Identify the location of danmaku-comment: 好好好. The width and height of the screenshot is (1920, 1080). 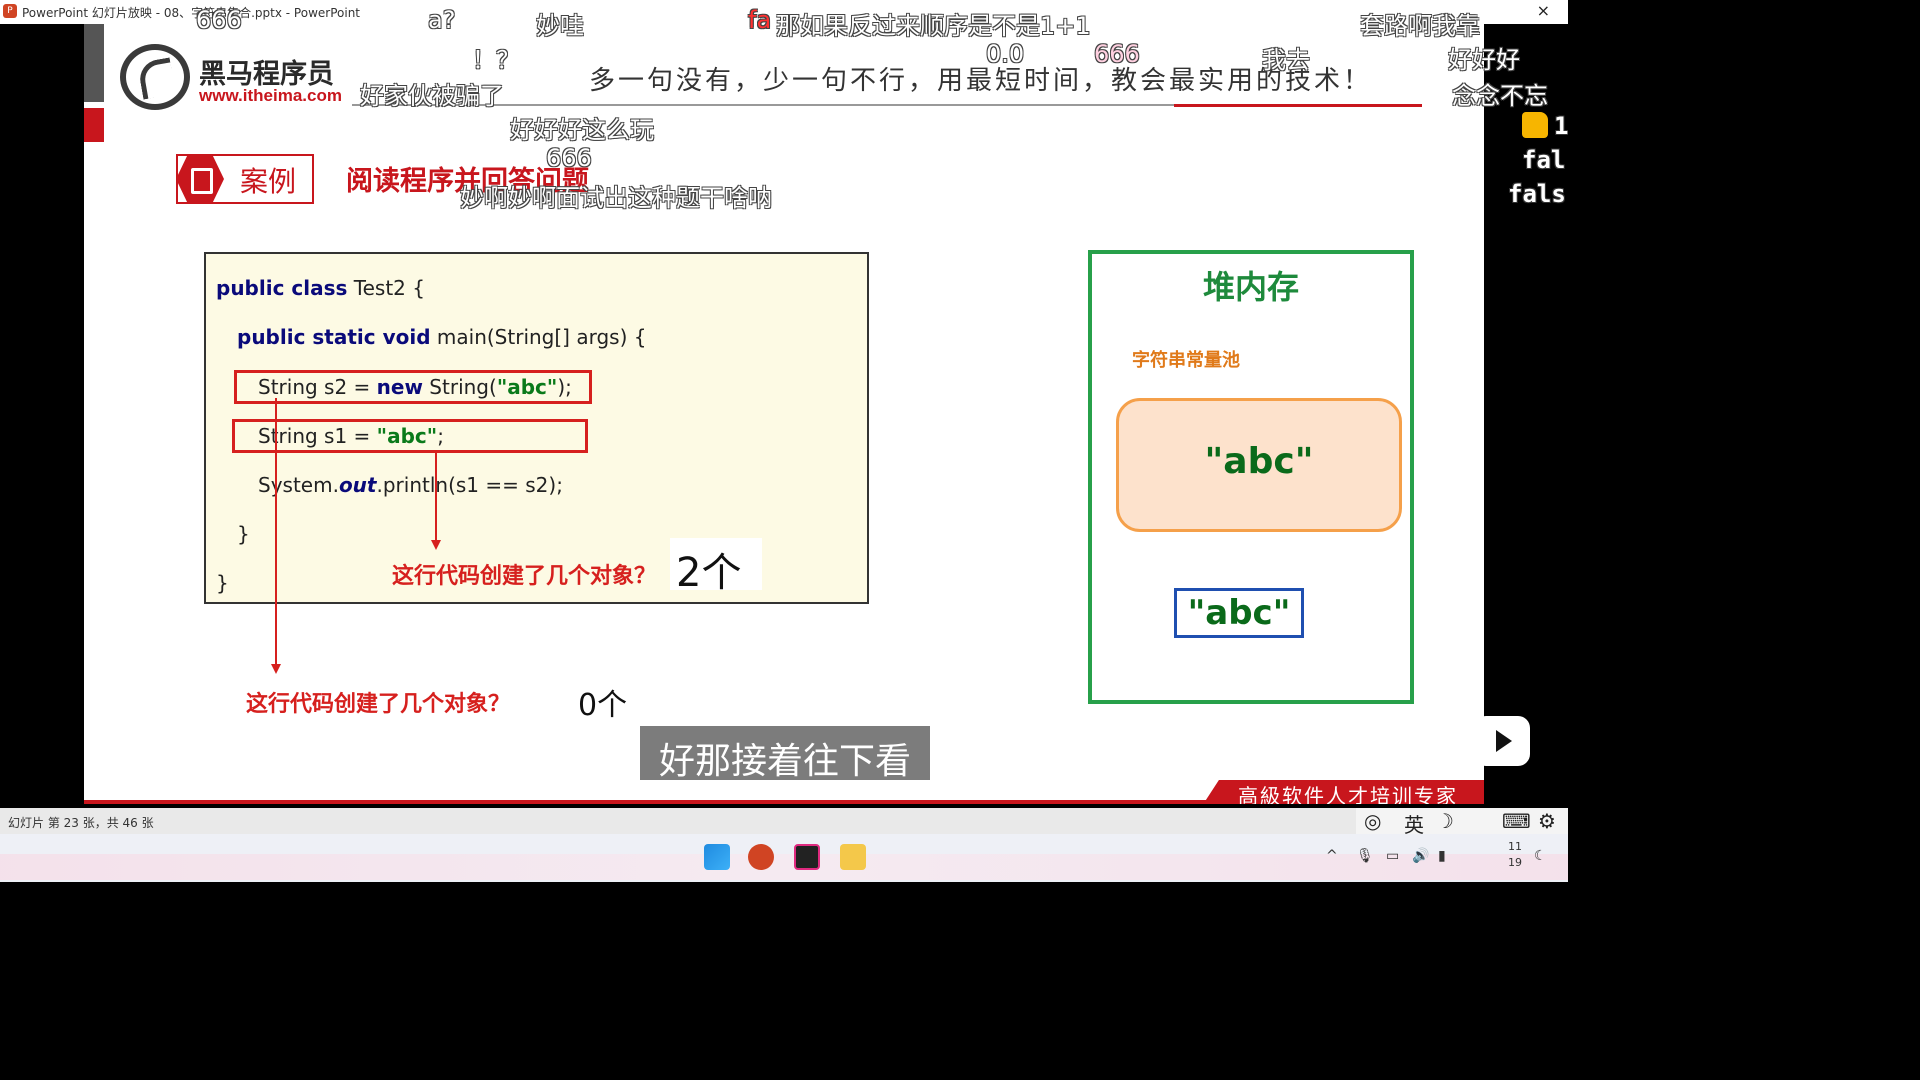
(1484, 60).